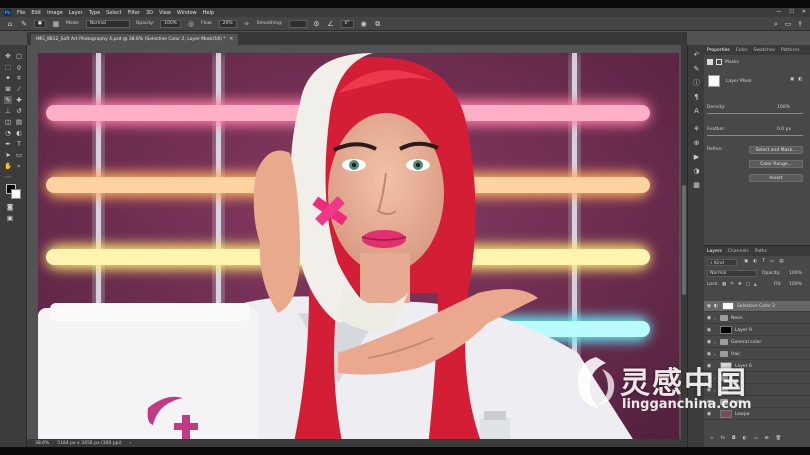  Describe the element at coordinates (42, 443) in the screenshot. I see `zoom-level: 38.6%` at that location.